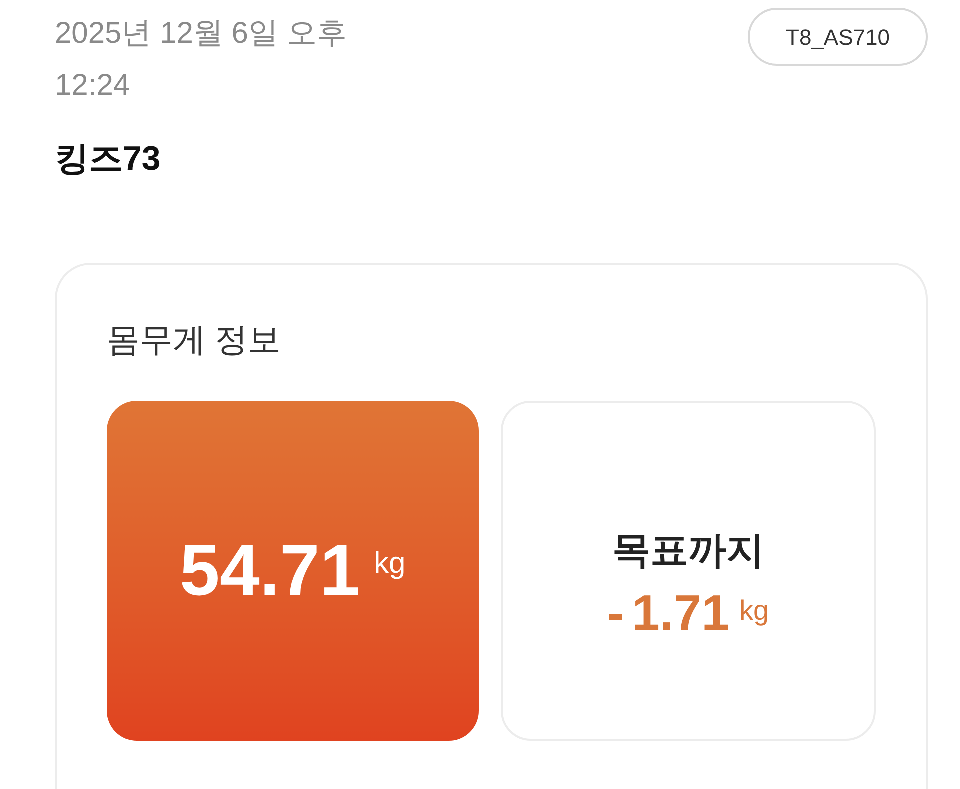 Image resolution: width=960 pixels, height=789 pixels. I want to click on date-time: 2025년 12월 6일 오후 12:24, so click(201, 60).